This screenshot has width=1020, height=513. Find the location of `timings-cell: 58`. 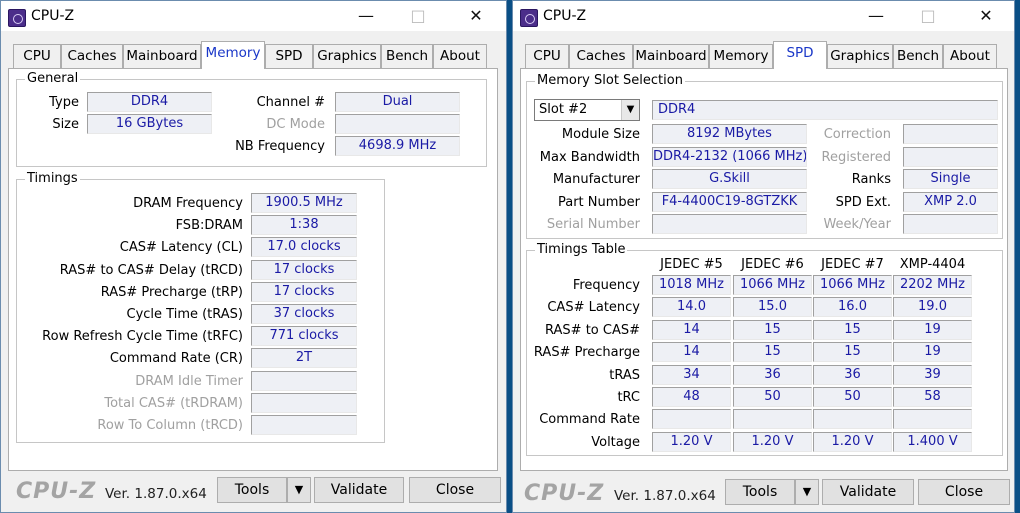

timings-cell: 58 is located at coordinates (932, 397).